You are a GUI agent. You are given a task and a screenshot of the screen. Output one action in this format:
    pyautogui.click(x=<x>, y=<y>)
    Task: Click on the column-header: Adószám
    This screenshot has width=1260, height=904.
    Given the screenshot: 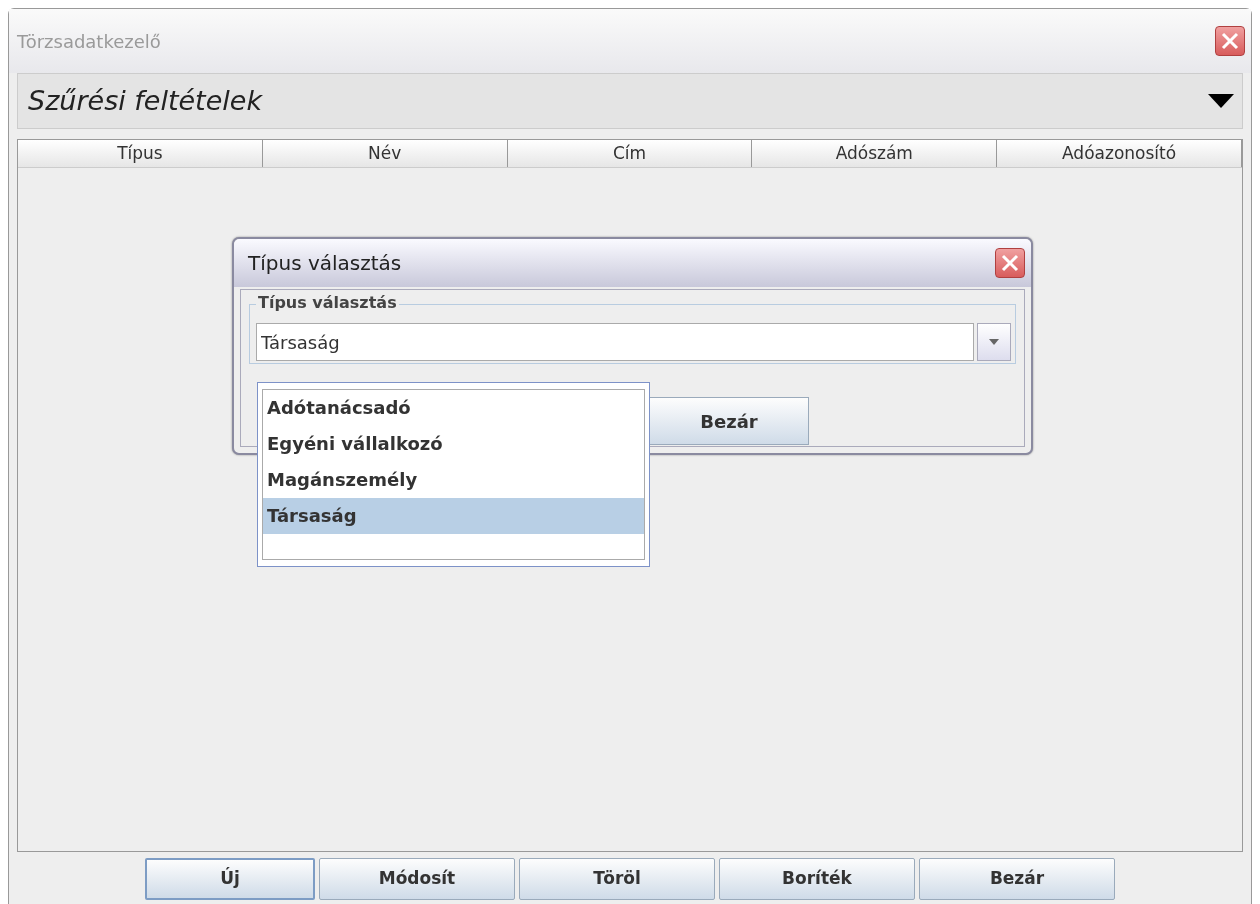 What is the action you would take?
    pyautogui.click(x=875, y=153)
    